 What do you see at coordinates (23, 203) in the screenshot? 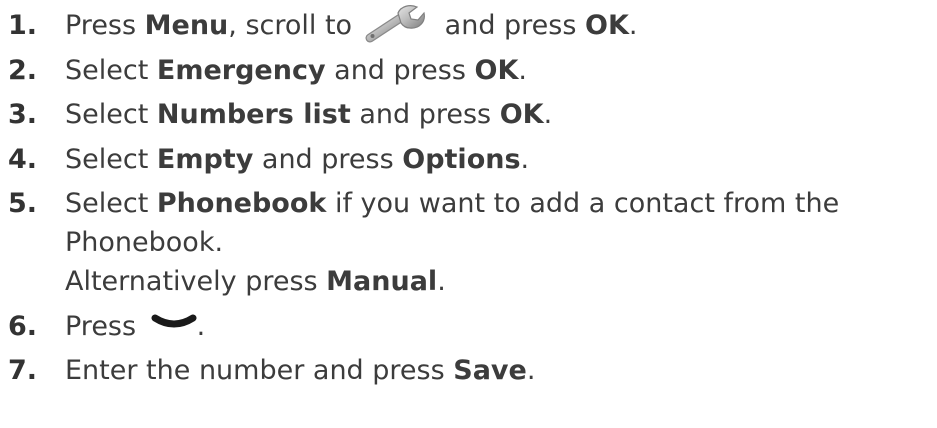
I see `step-number: 5.` at bounding box center [23, 203].